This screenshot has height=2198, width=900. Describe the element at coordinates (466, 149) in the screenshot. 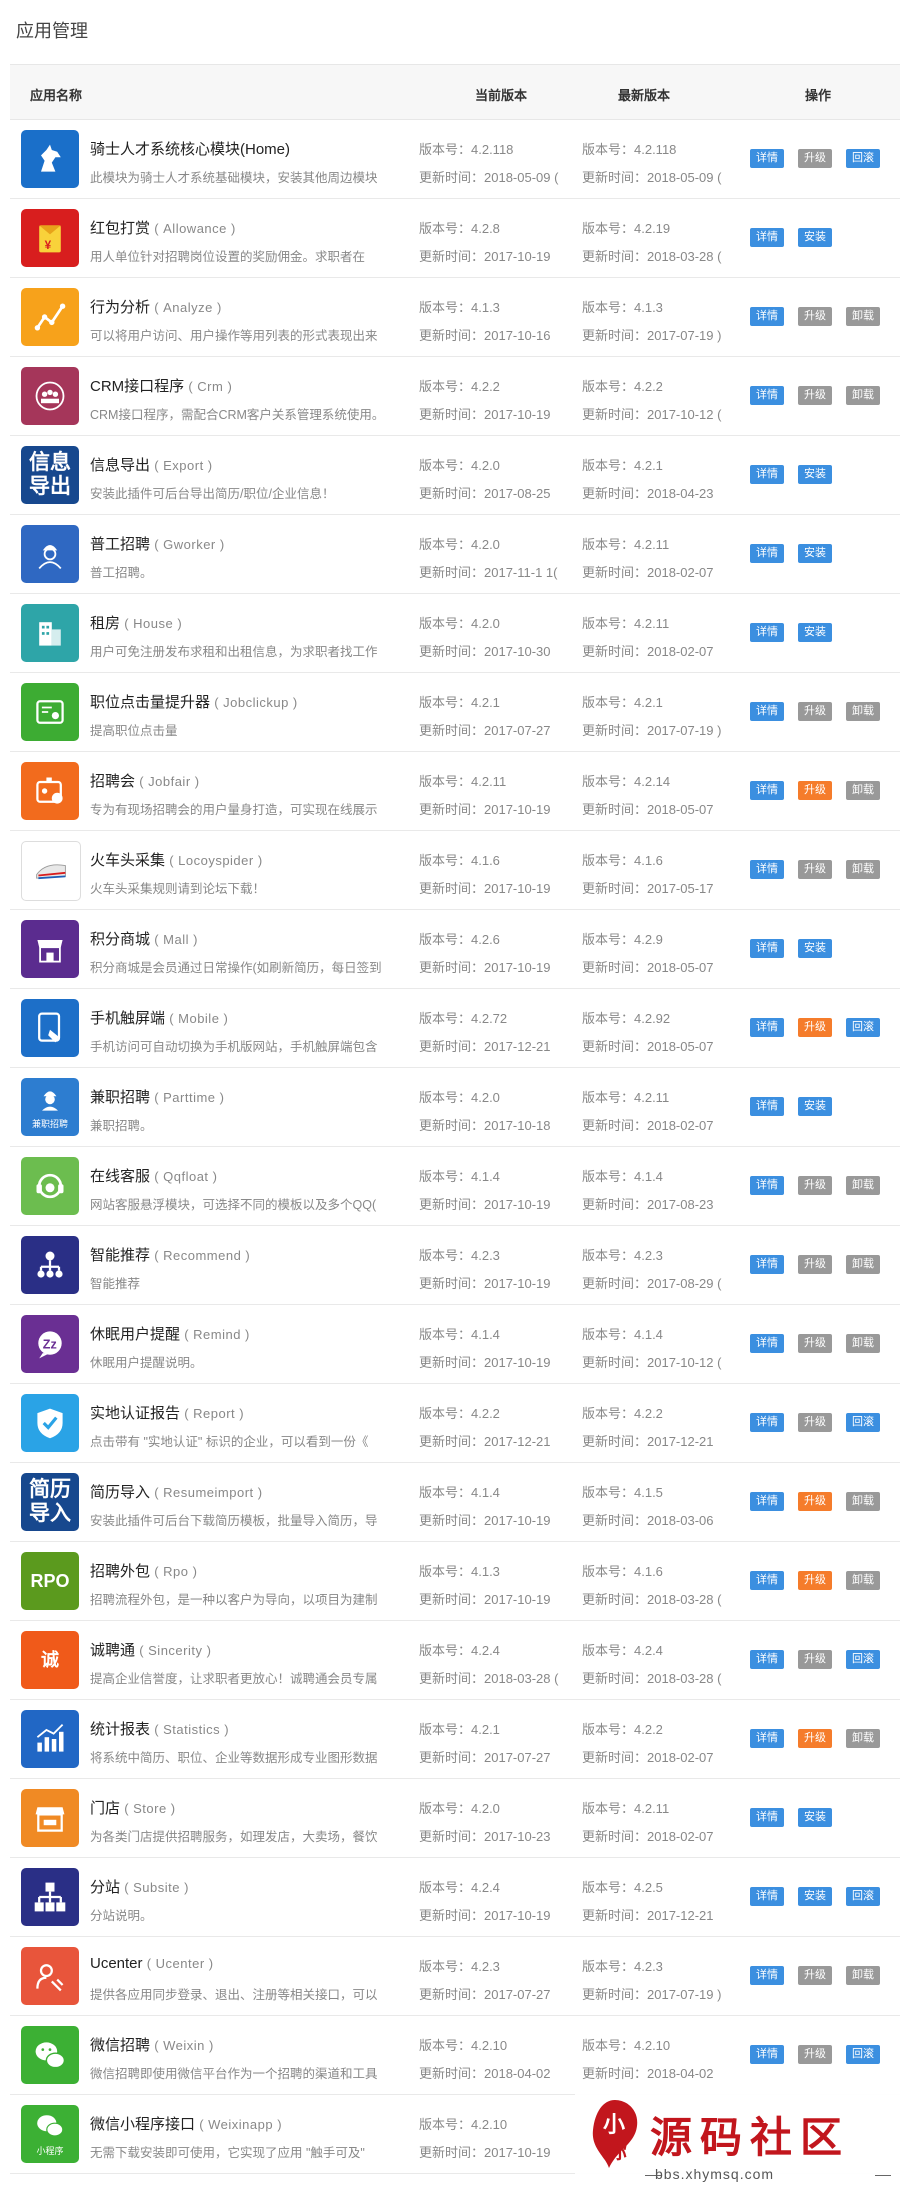

I see `current-version: 版本号：4.2.118` at that location.